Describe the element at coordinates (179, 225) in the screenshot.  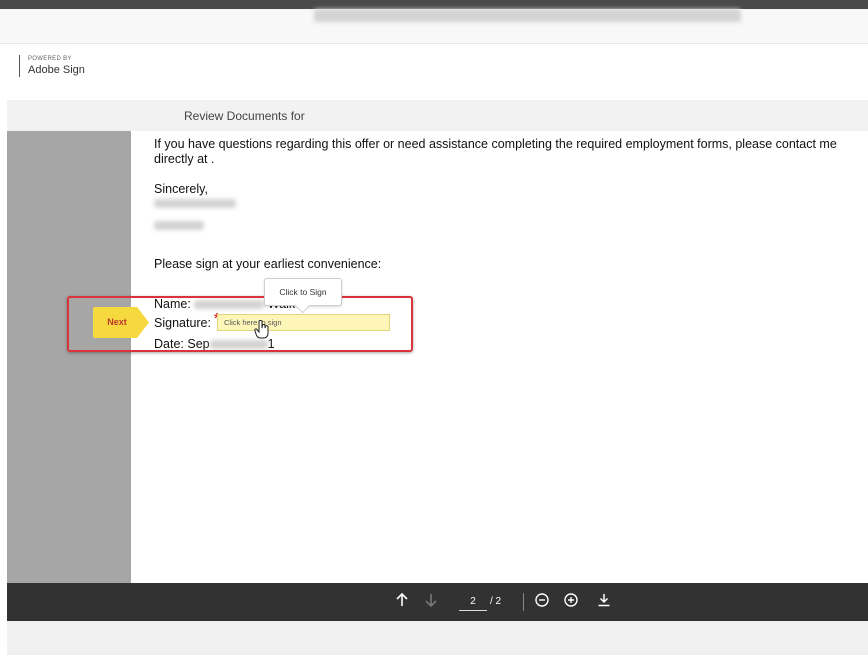
I see `redacted-sender-title` at that location.